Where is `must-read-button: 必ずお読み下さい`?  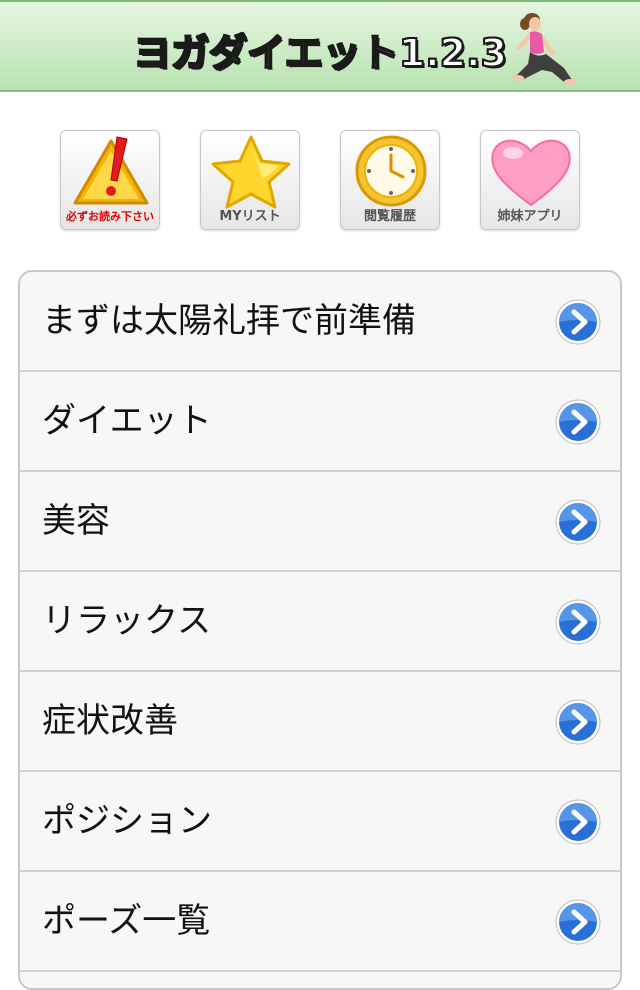
must-read-button: 必ずお読み下さい is located at coordinates (110, 180).